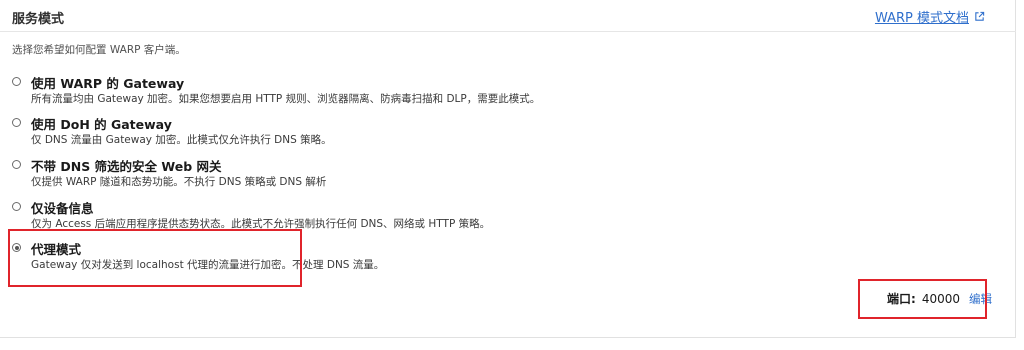 The width and height of the screenshot is (1024, 350). What do you see at coordinates (16, 81) in the screenshot?
I see `radio-warp-gateway` at bounding box center [16, 81].